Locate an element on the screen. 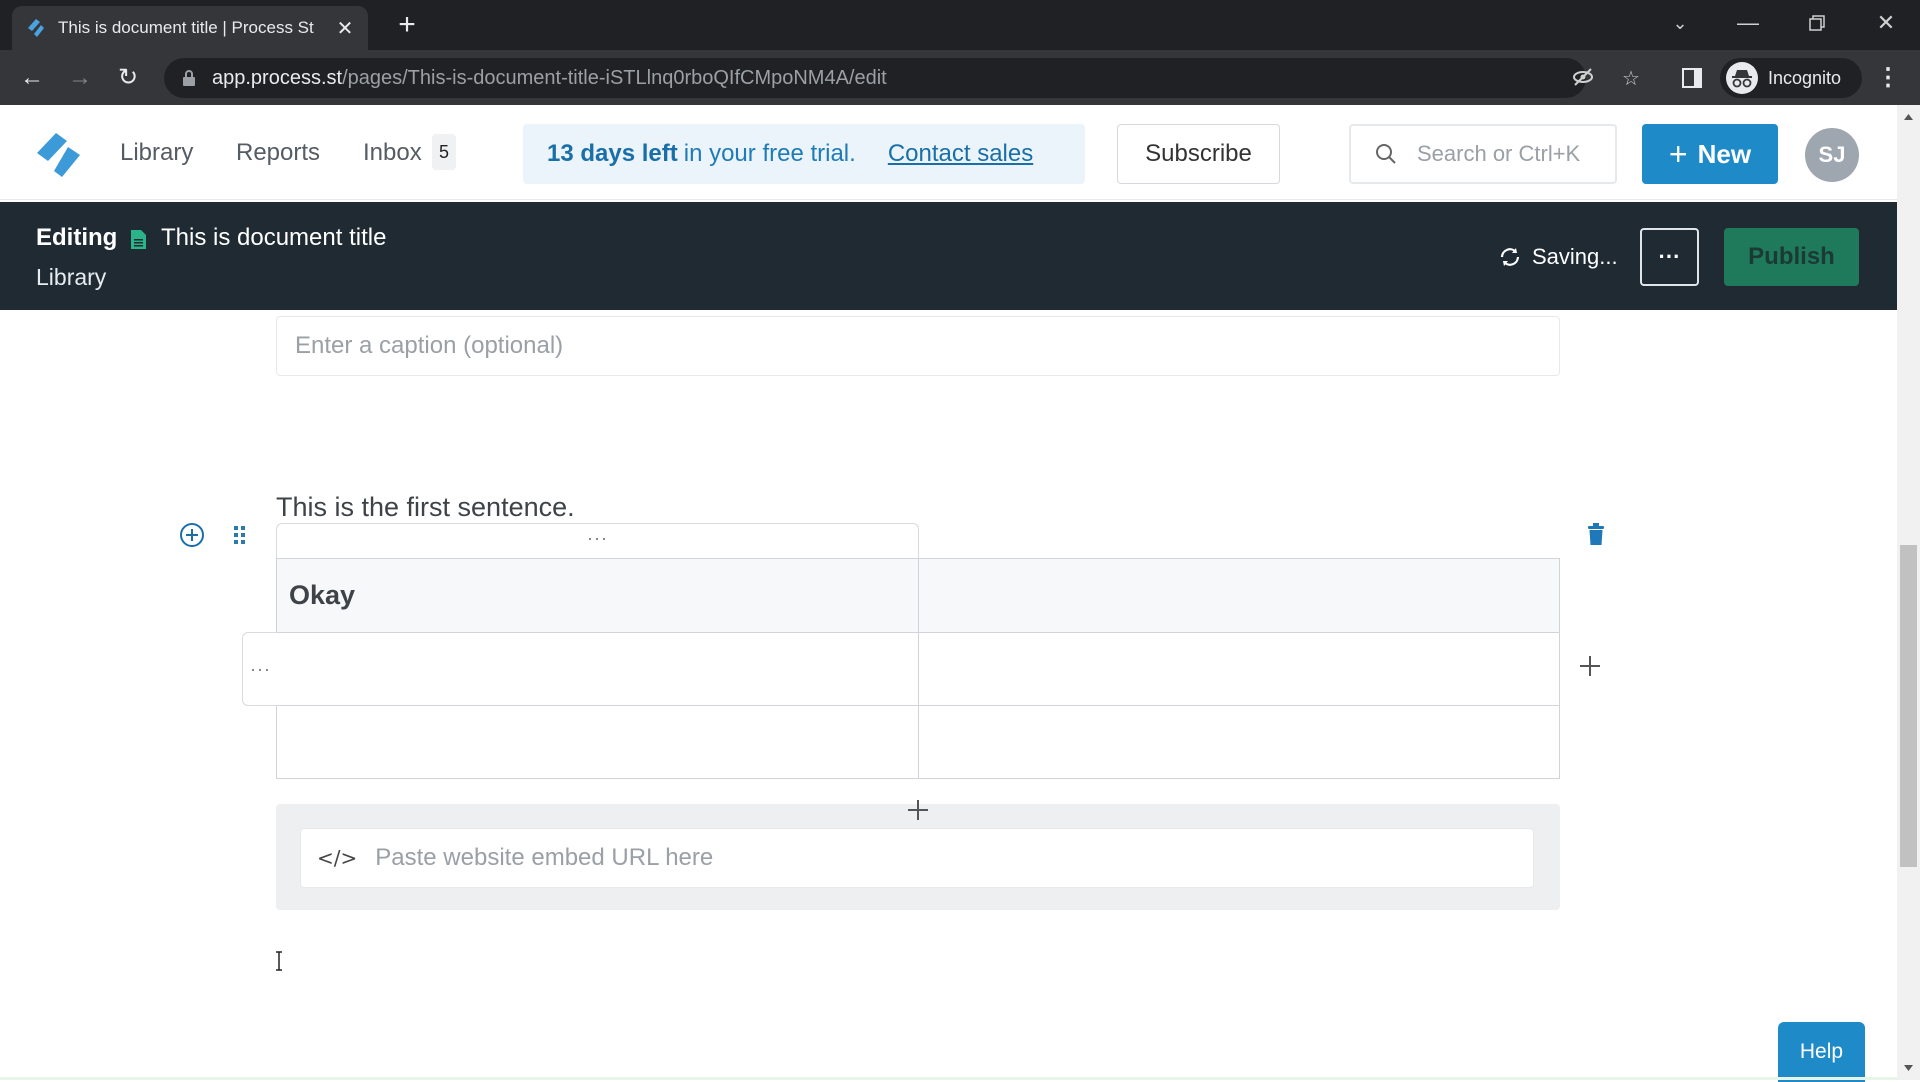 The width and height of the screenshot is (1920, 1082). tab-title: This is document title | Process St is located at coordinates (186, 27).